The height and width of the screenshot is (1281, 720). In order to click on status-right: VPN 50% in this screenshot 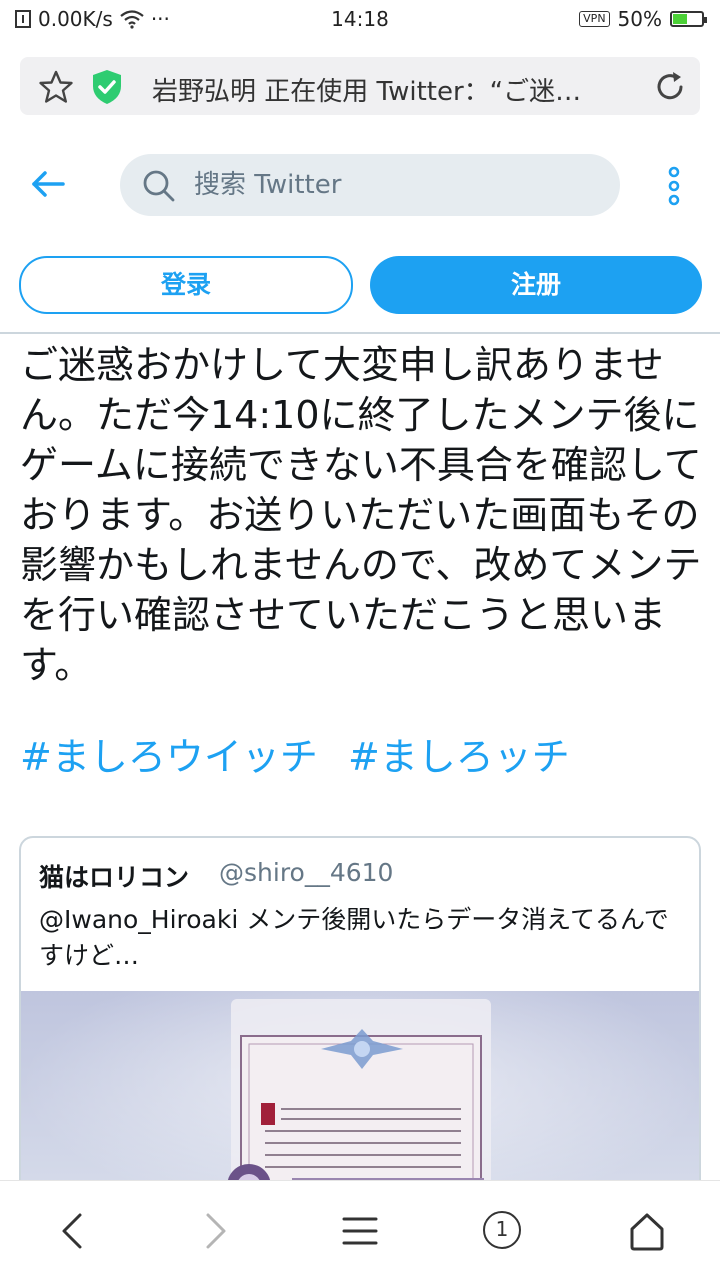, I will do `click(643, 19)`.